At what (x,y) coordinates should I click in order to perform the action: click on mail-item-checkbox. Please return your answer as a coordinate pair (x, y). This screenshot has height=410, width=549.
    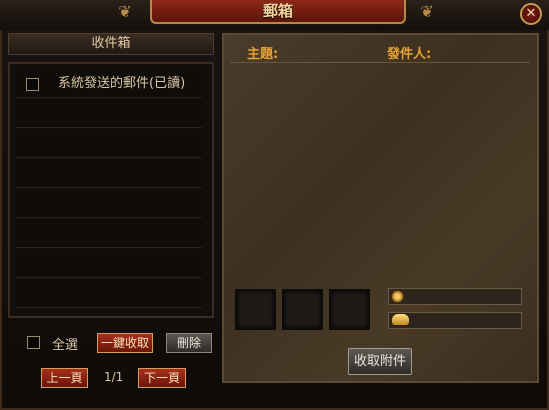
    Looking at the image, I should click on (32, 84).